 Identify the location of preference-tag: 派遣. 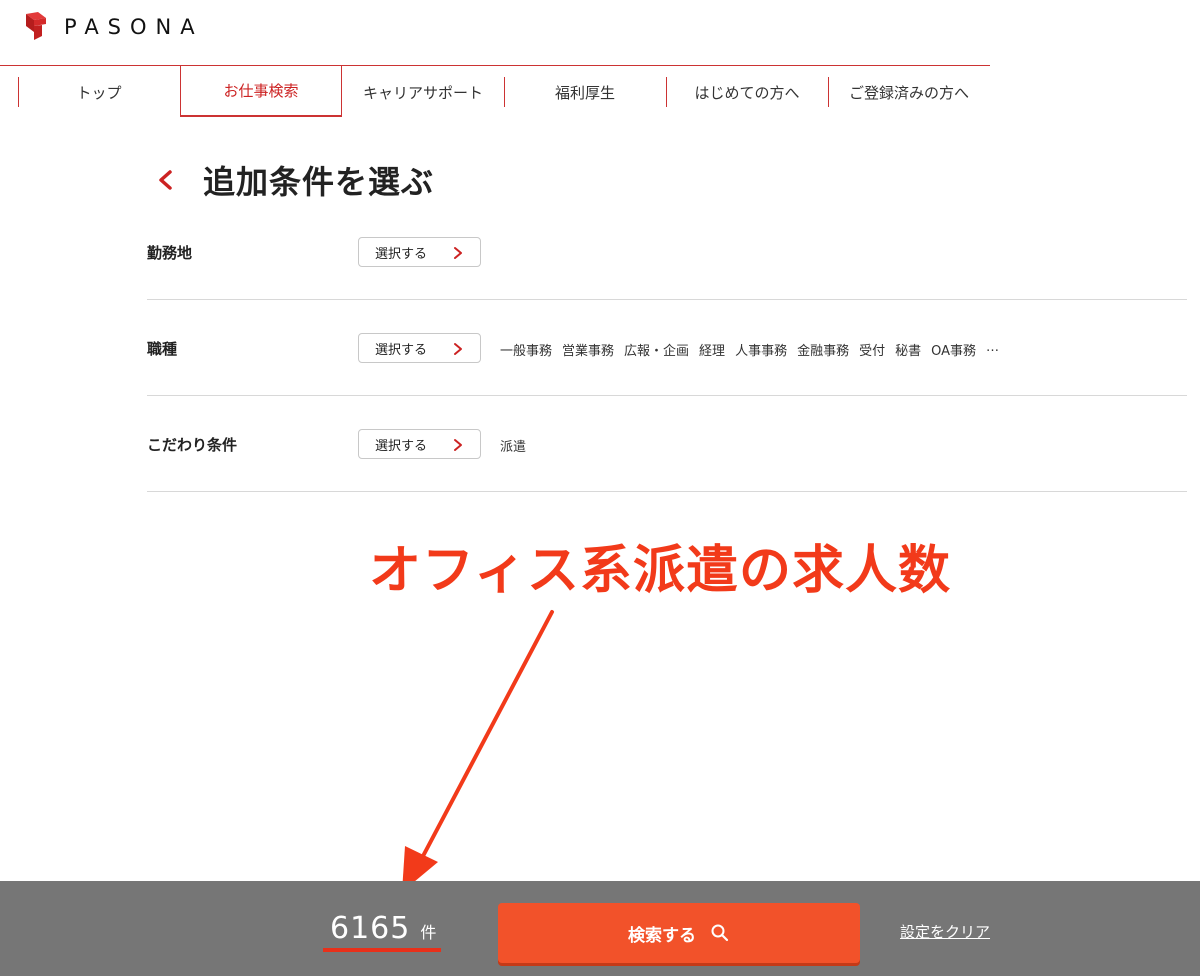
(513, 447).